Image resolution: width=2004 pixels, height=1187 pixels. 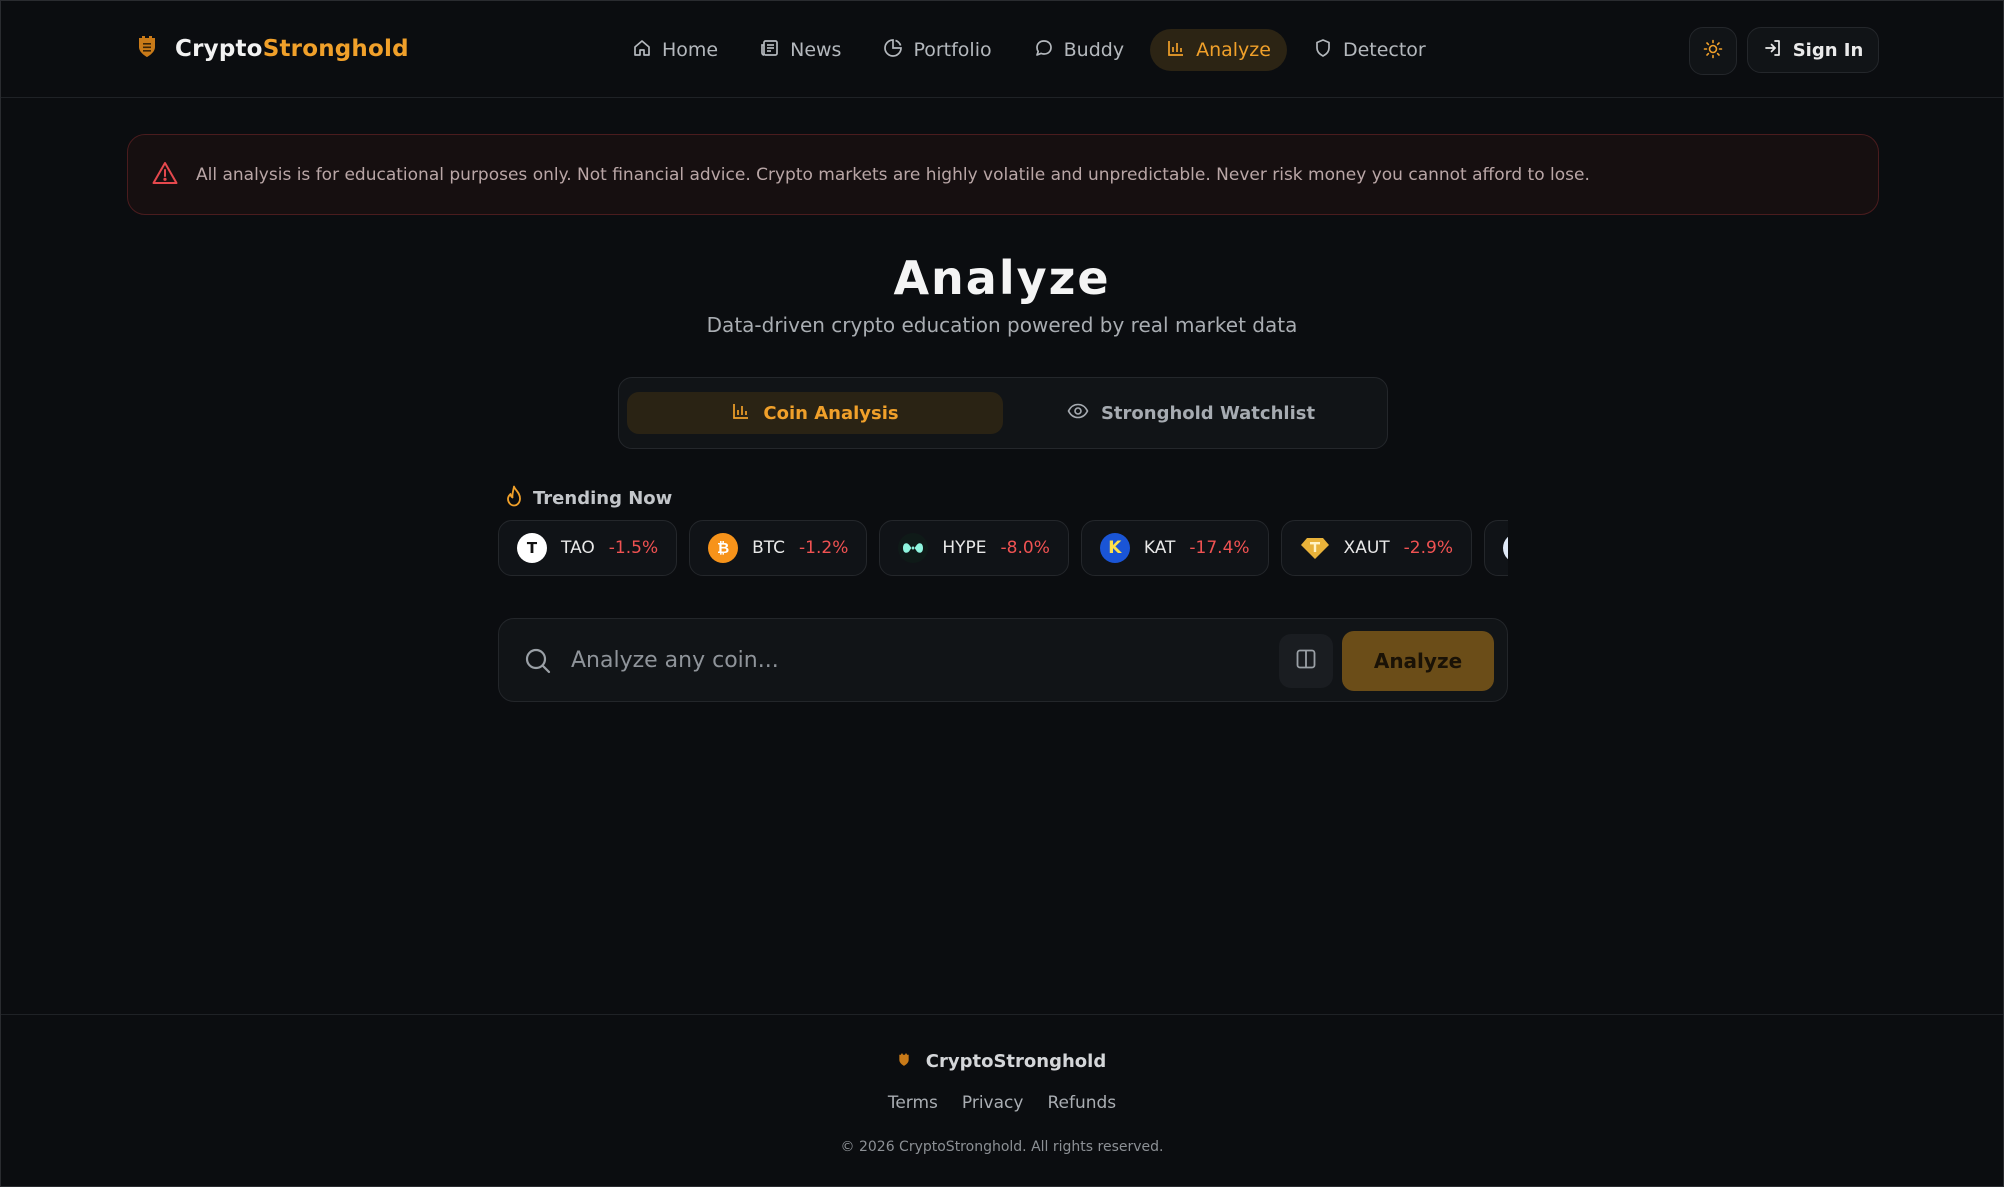 I want to click on eye-icon, so click(x=1078, y=413).